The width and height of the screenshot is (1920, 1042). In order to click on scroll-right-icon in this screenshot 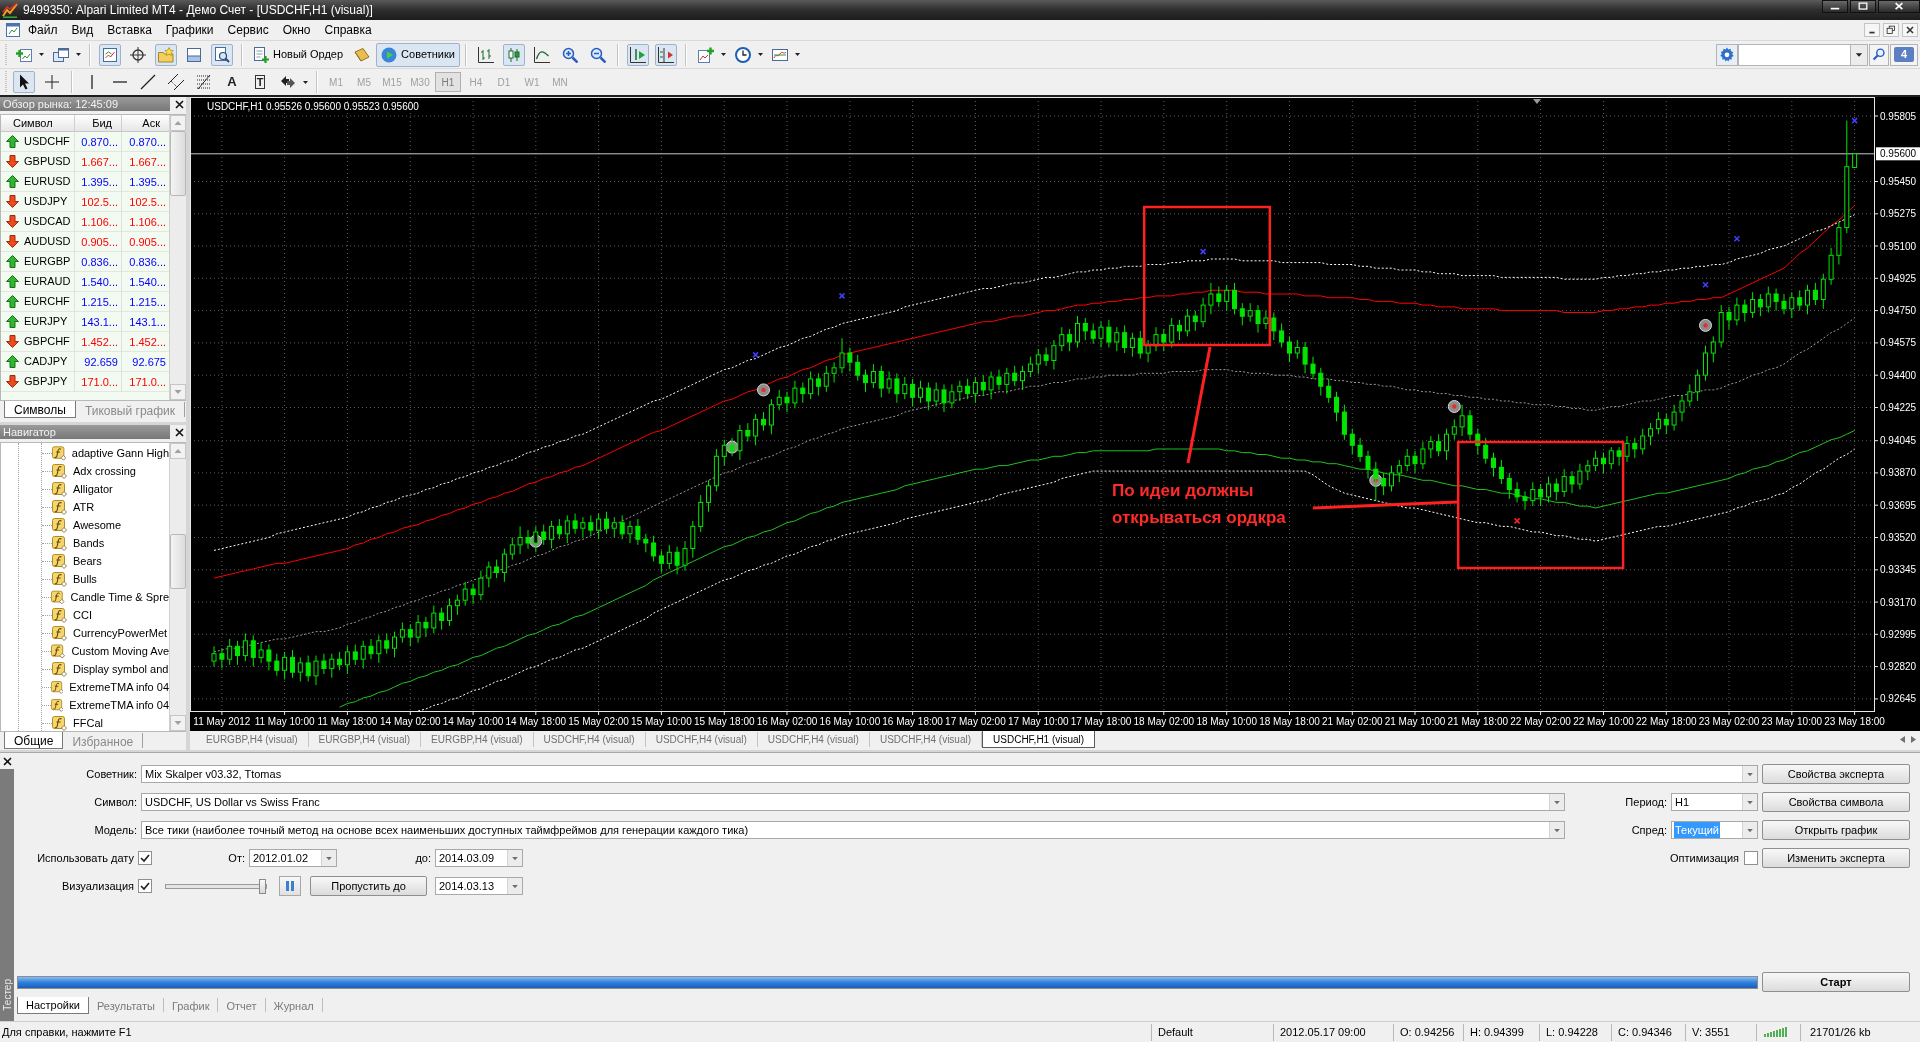, I will do `click(1913, 739)`.